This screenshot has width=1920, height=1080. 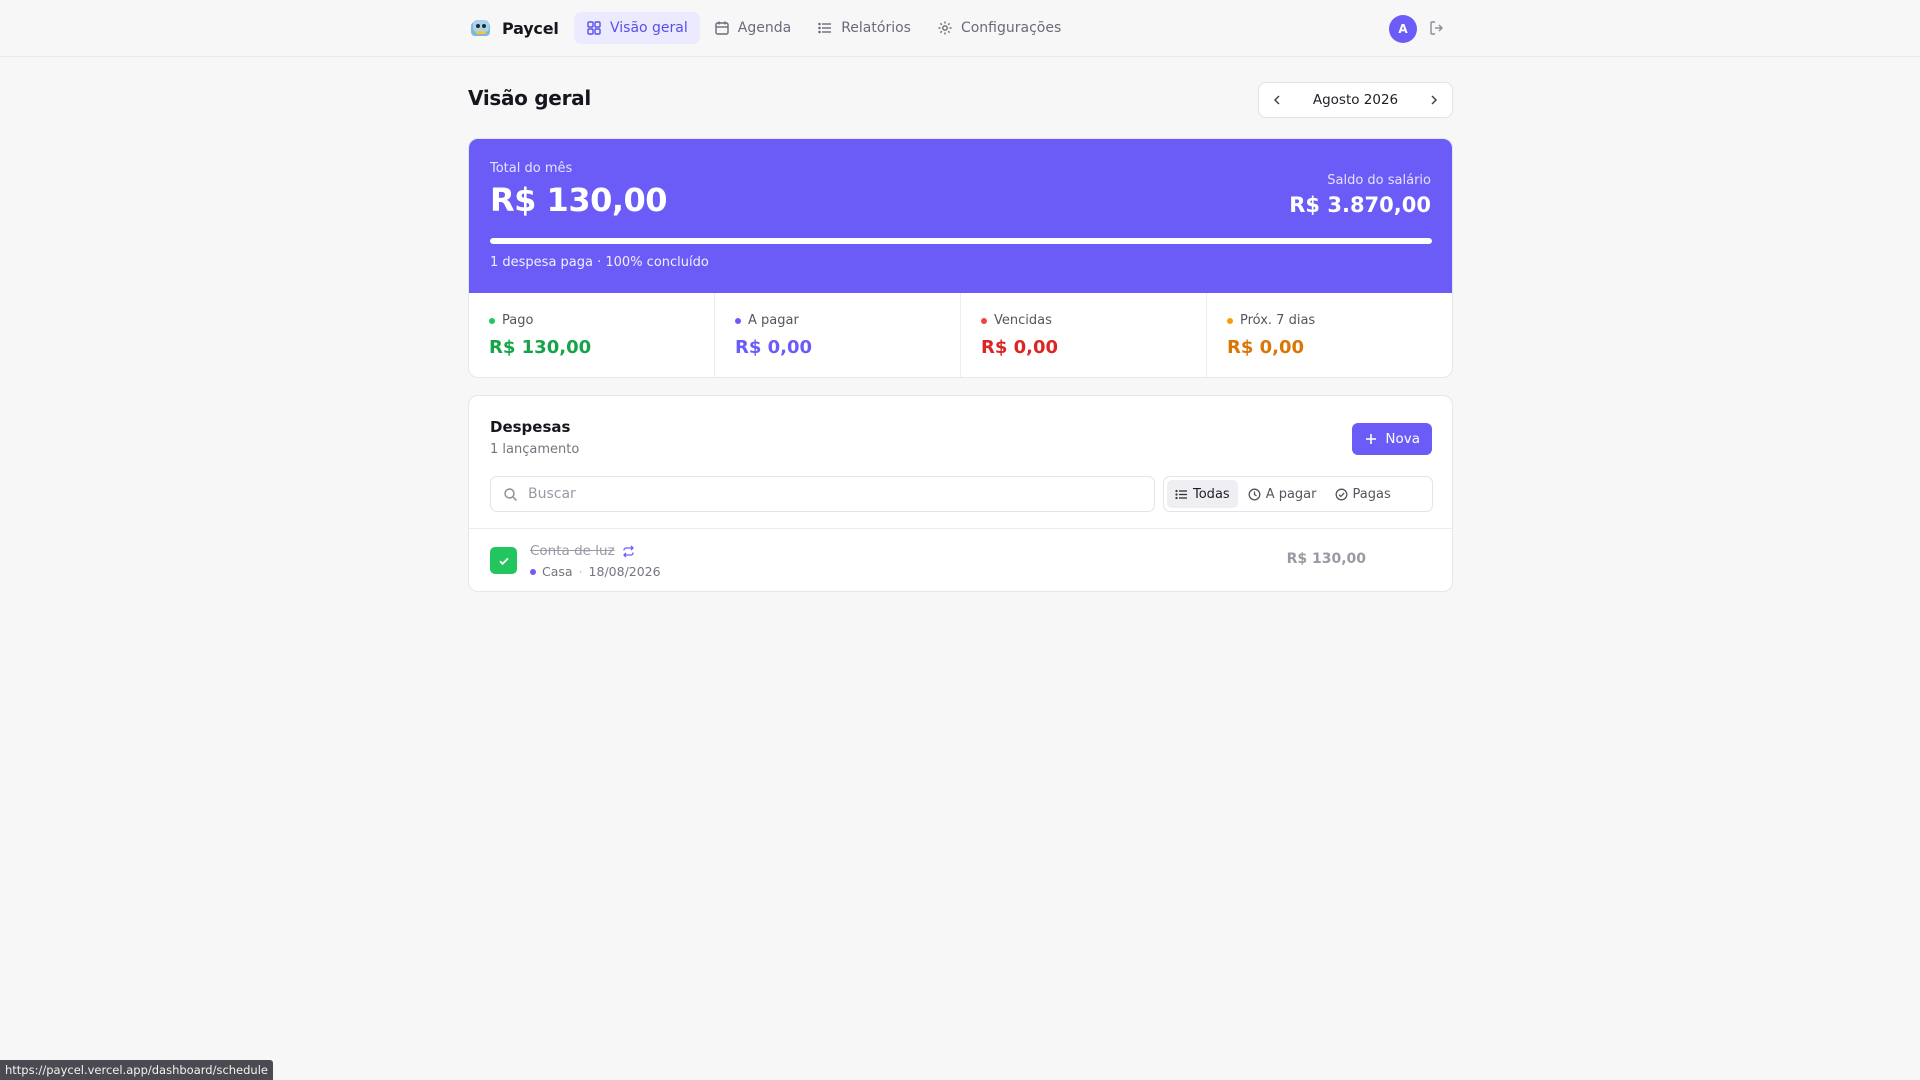 I want to click on repeat-icon, so click(x=628, y=551).